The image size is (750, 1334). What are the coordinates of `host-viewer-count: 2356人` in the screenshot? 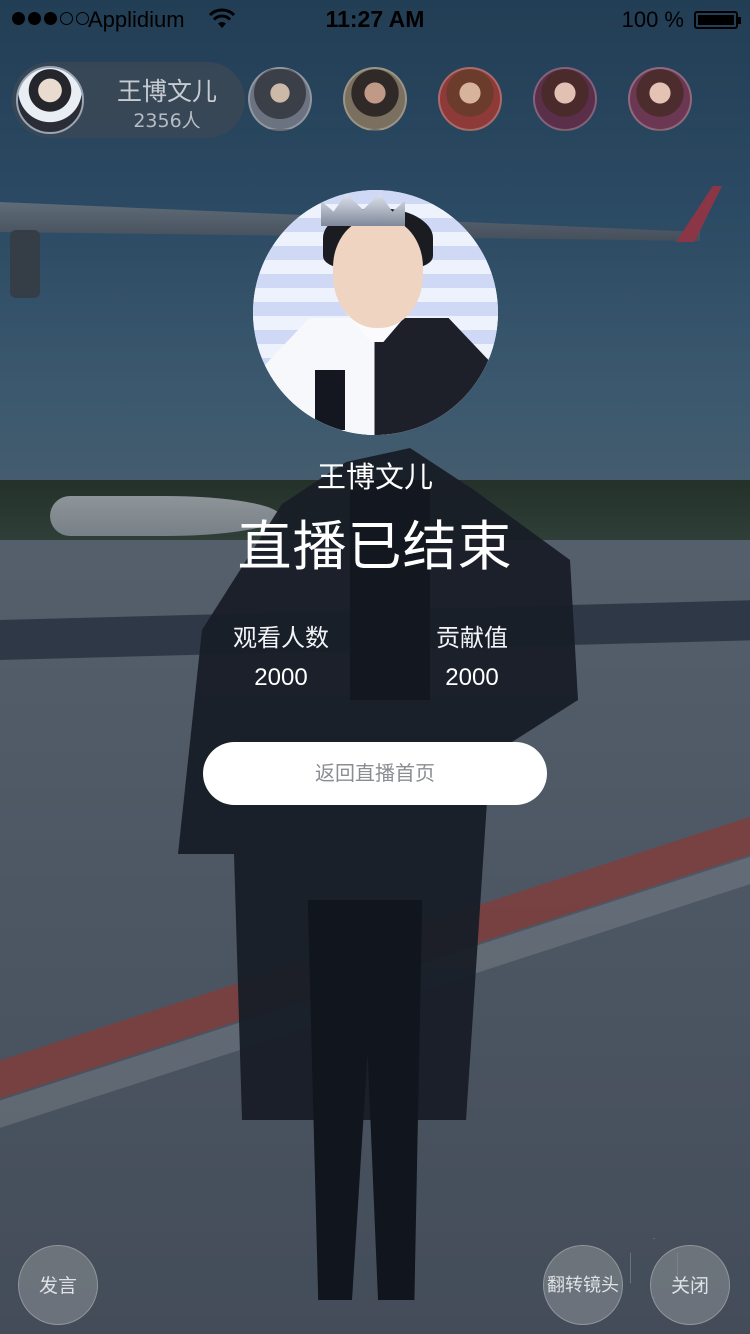 It's located at (167, 121).